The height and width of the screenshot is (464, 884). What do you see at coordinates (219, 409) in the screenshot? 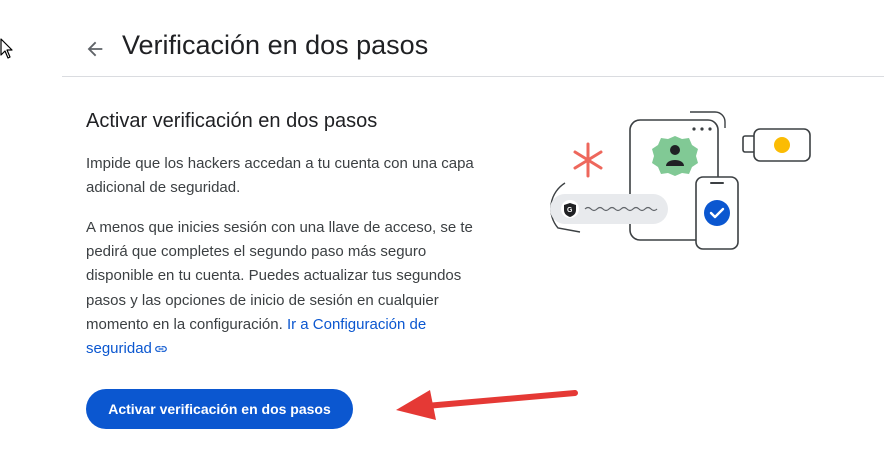
I see `enable-2sv-button: Activar verificación en dos pasos` at bounding box center [219, 409].